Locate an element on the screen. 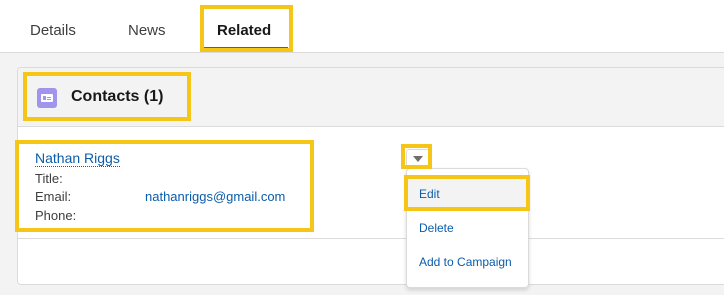 This screenshot has width=724, height=295. tab-news: News is located at coordinates (147, 30).